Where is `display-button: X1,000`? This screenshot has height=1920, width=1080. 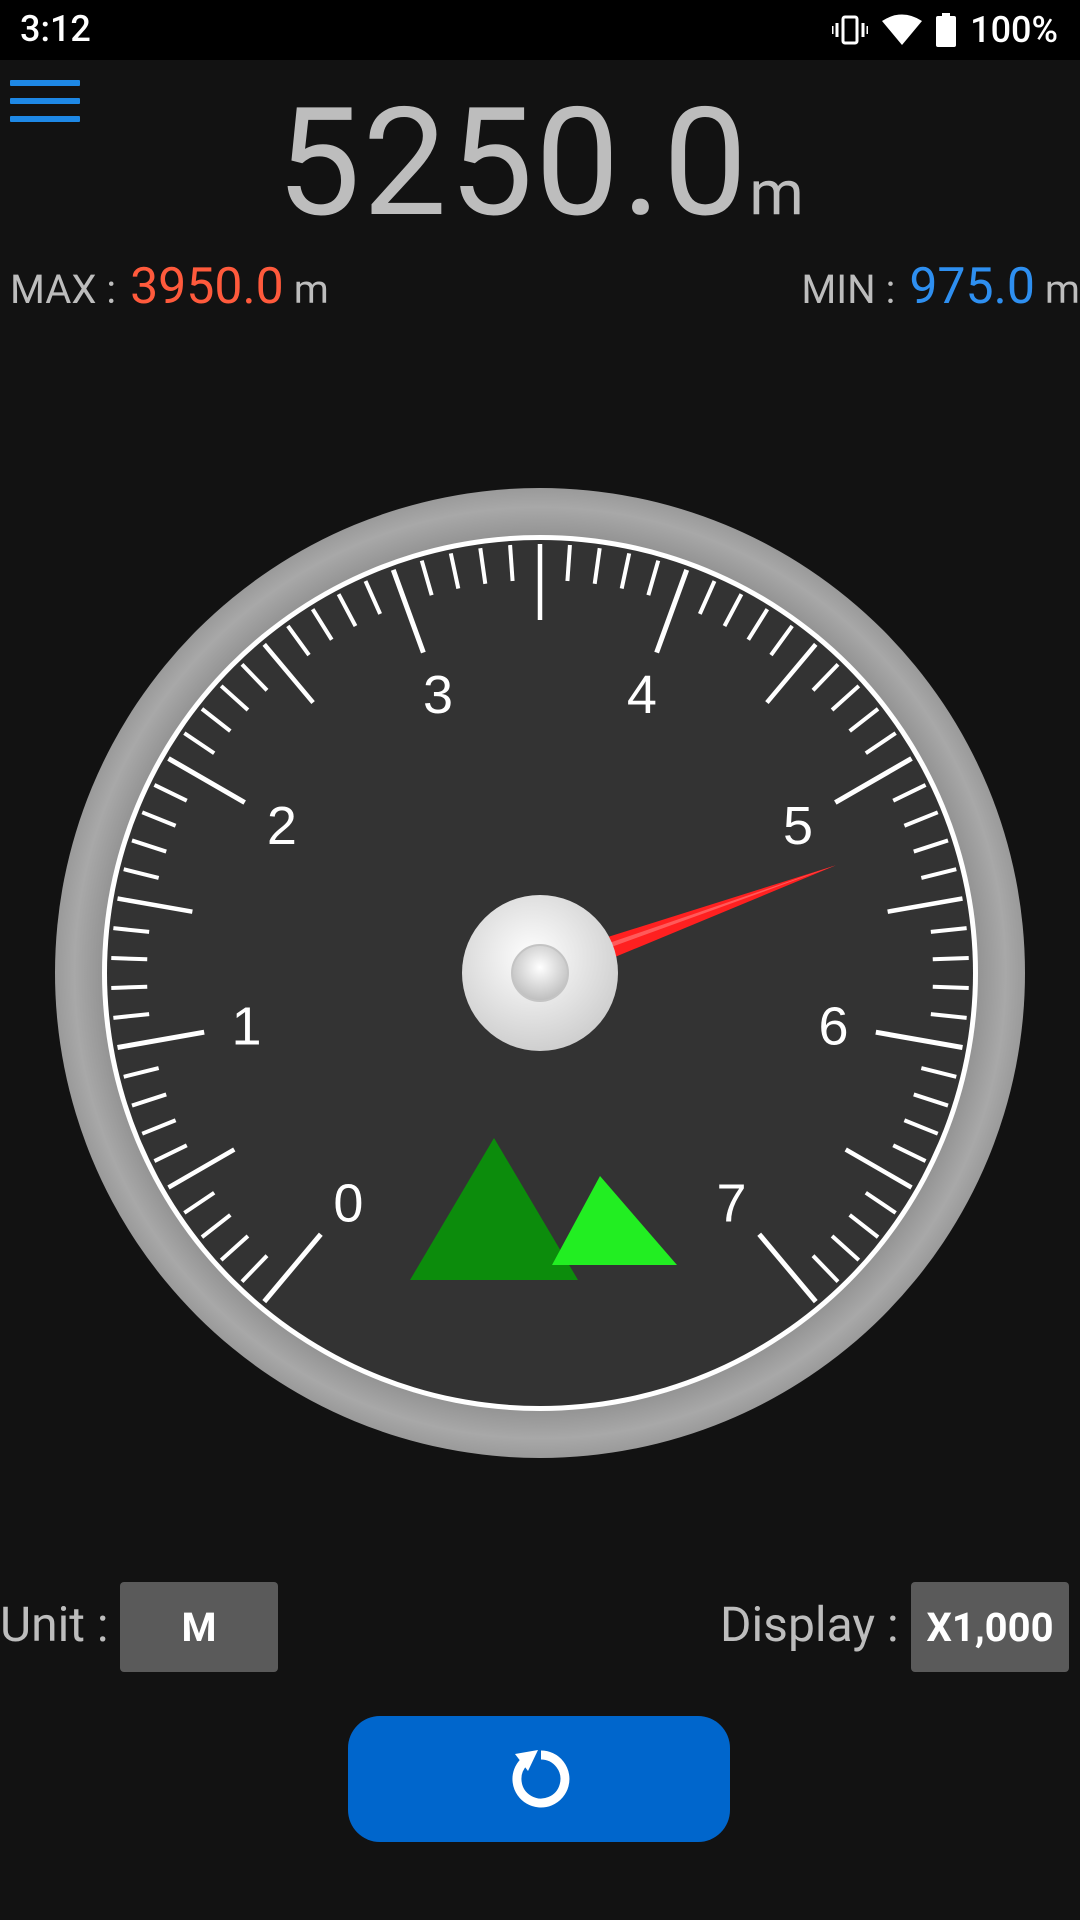 display-button: X1,000 is located at coordinates (990, 1627).